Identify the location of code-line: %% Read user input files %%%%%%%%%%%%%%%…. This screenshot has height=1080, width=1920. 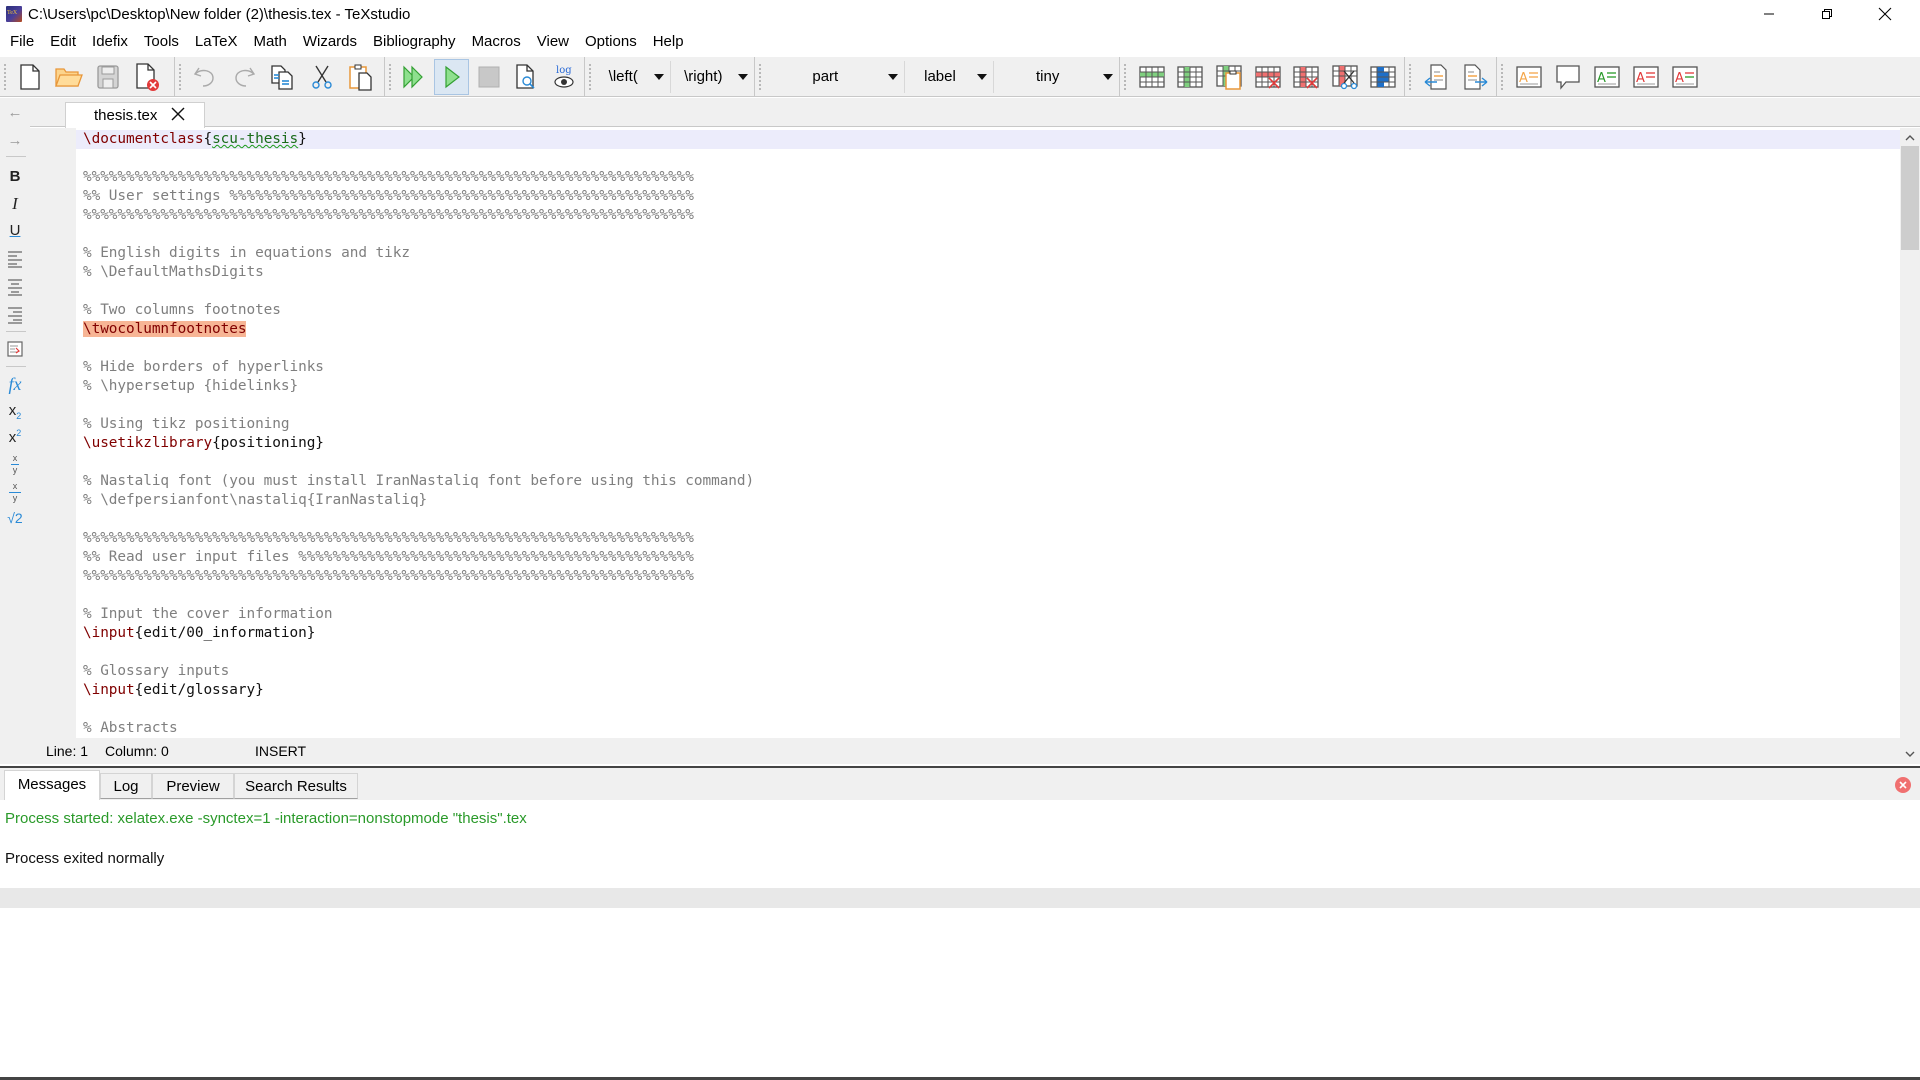
(988, 557).